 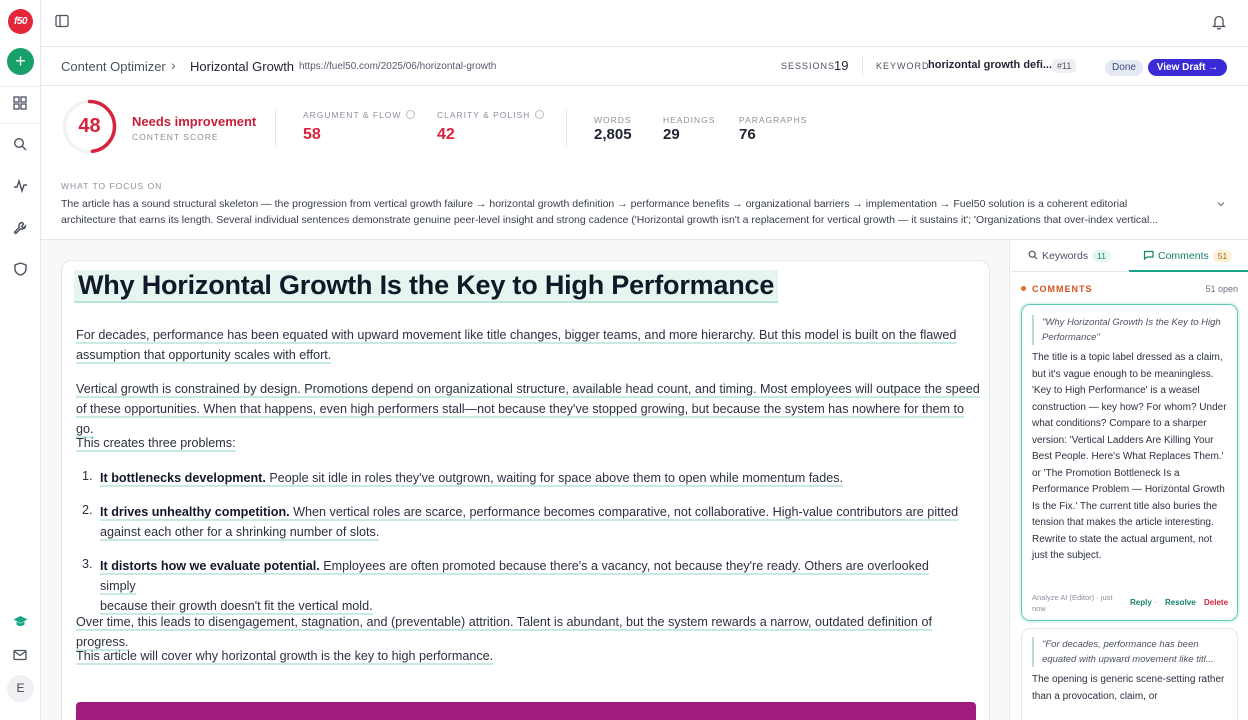 I want to click on words-value: 2,805, so click(x=613, y=134).